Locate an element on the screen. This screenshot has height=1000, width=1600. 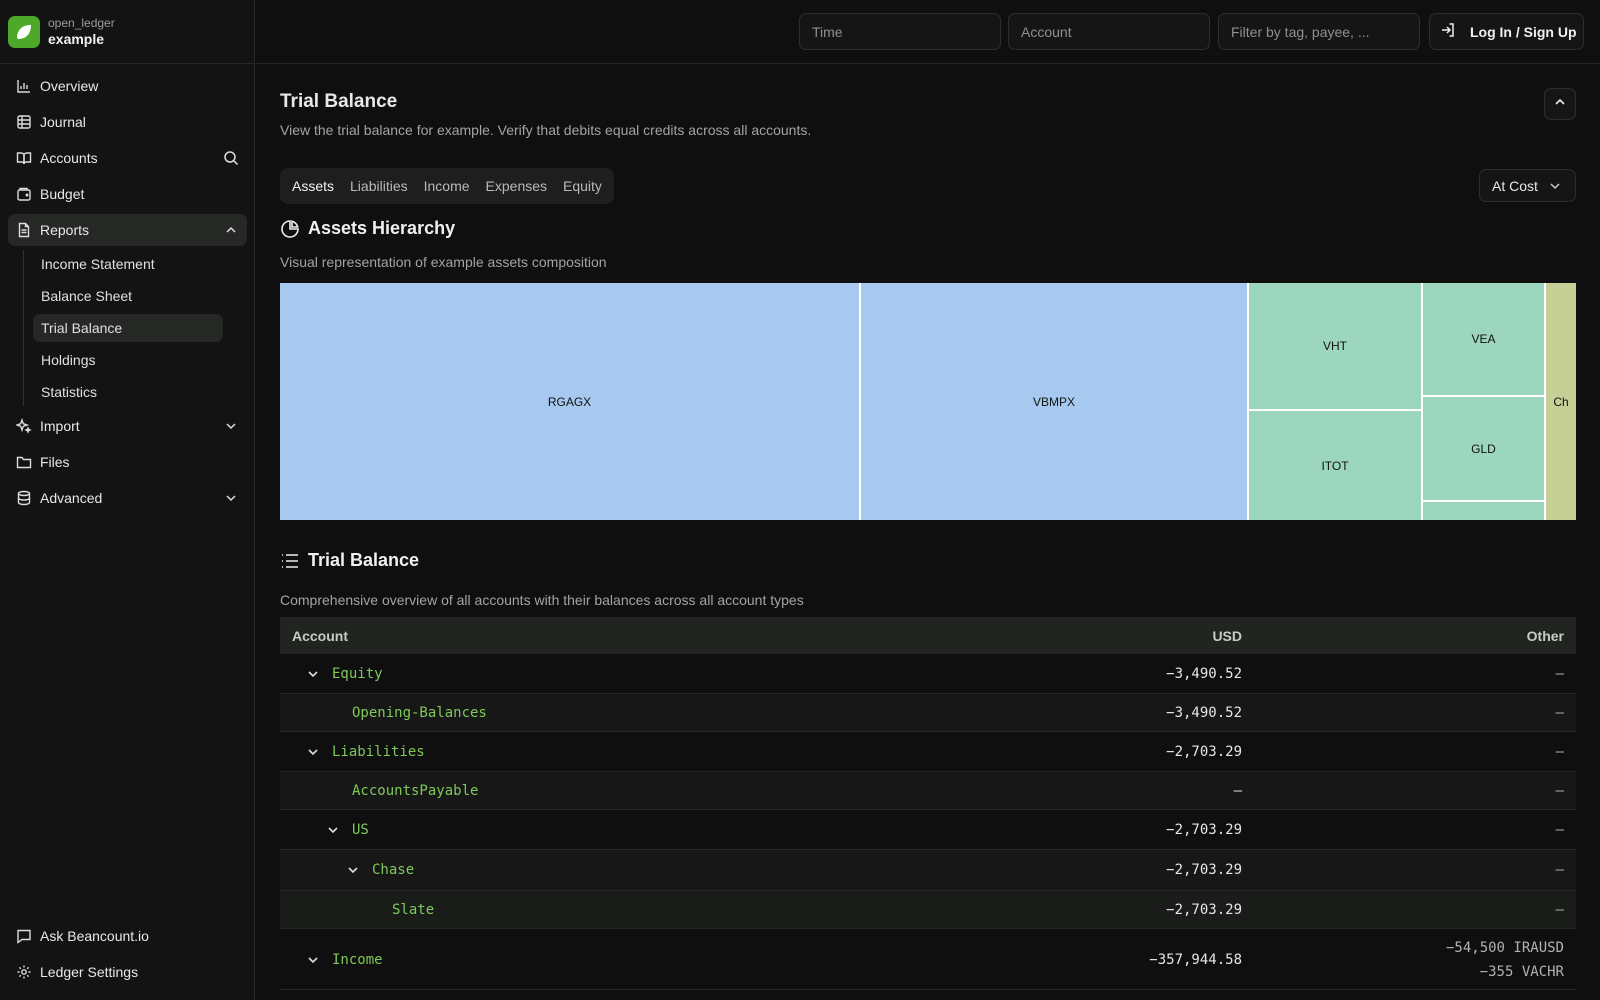
database-icon is located at coordinates (24, 498).